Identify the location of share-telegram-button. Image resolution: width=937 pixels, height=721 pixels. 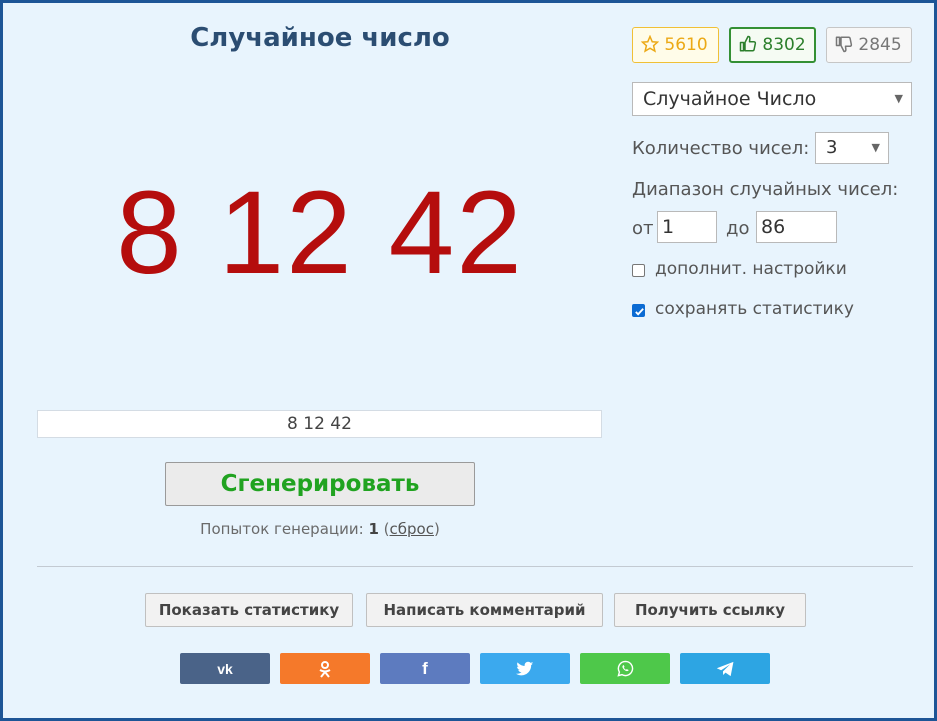
(725, 668).